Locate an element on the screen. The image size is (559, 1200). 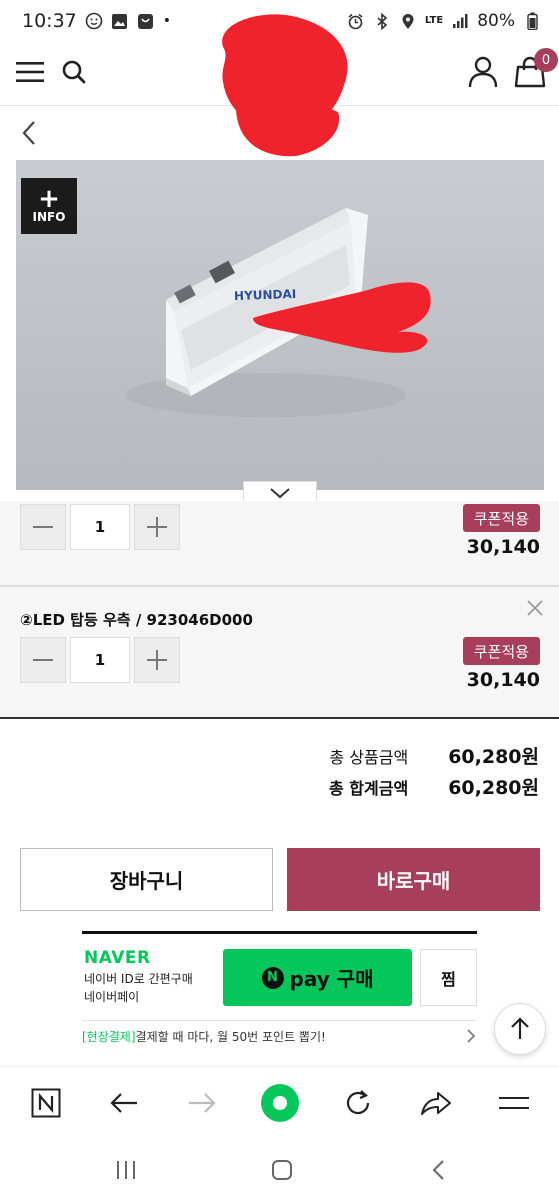
naverpay-desc-line: 네이버 ID로 간편구매 is located at coordinates (138, 979).